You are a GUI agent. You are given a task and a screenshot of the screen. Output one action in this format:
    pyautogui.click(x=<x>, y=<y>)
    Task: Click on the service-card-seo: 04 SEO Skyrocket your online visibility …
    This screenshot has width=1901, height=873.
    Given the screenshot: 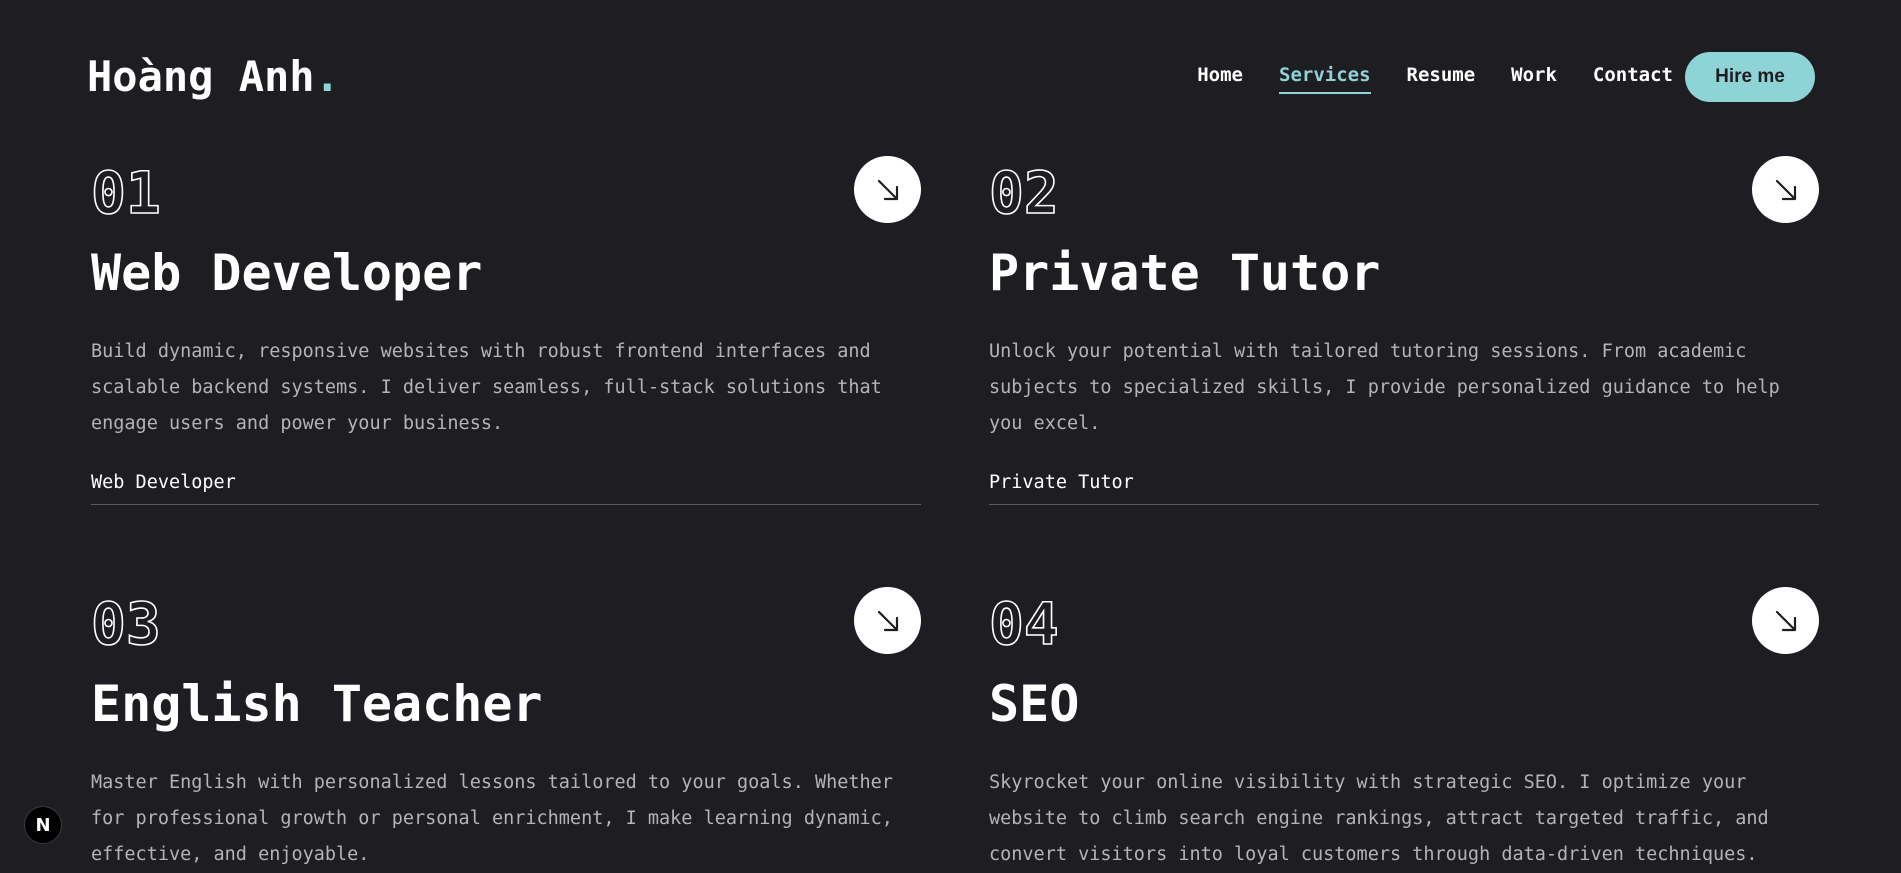 What is the action you would take?
    pyautogui.click(x=1403, y=728)
    